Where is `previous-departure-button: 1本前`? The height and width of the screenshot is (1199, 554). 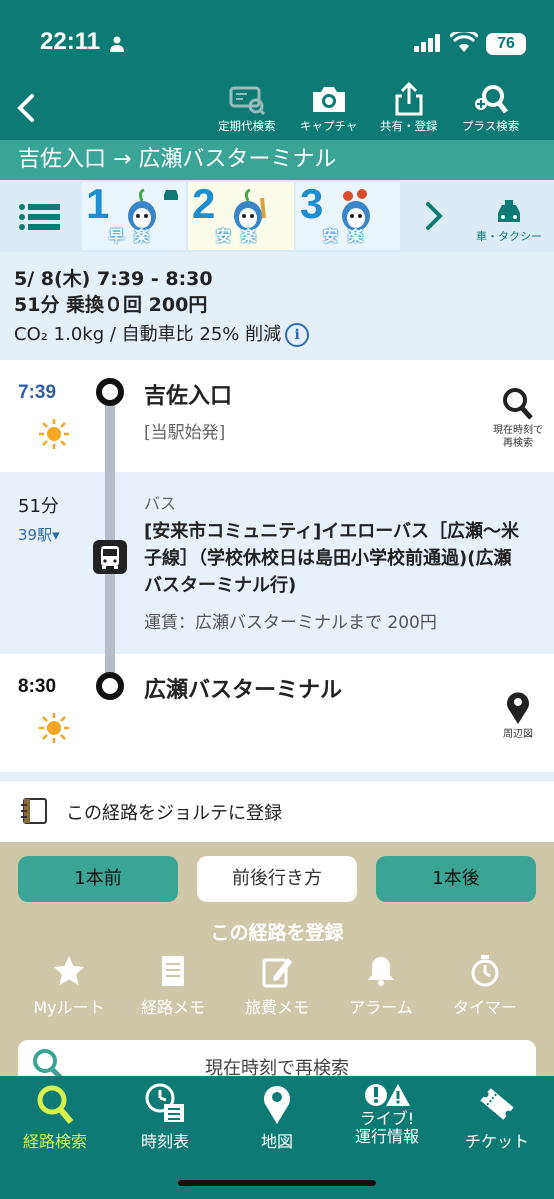
previous-departure-button: 1本前 is located at coordinates (98, 879).